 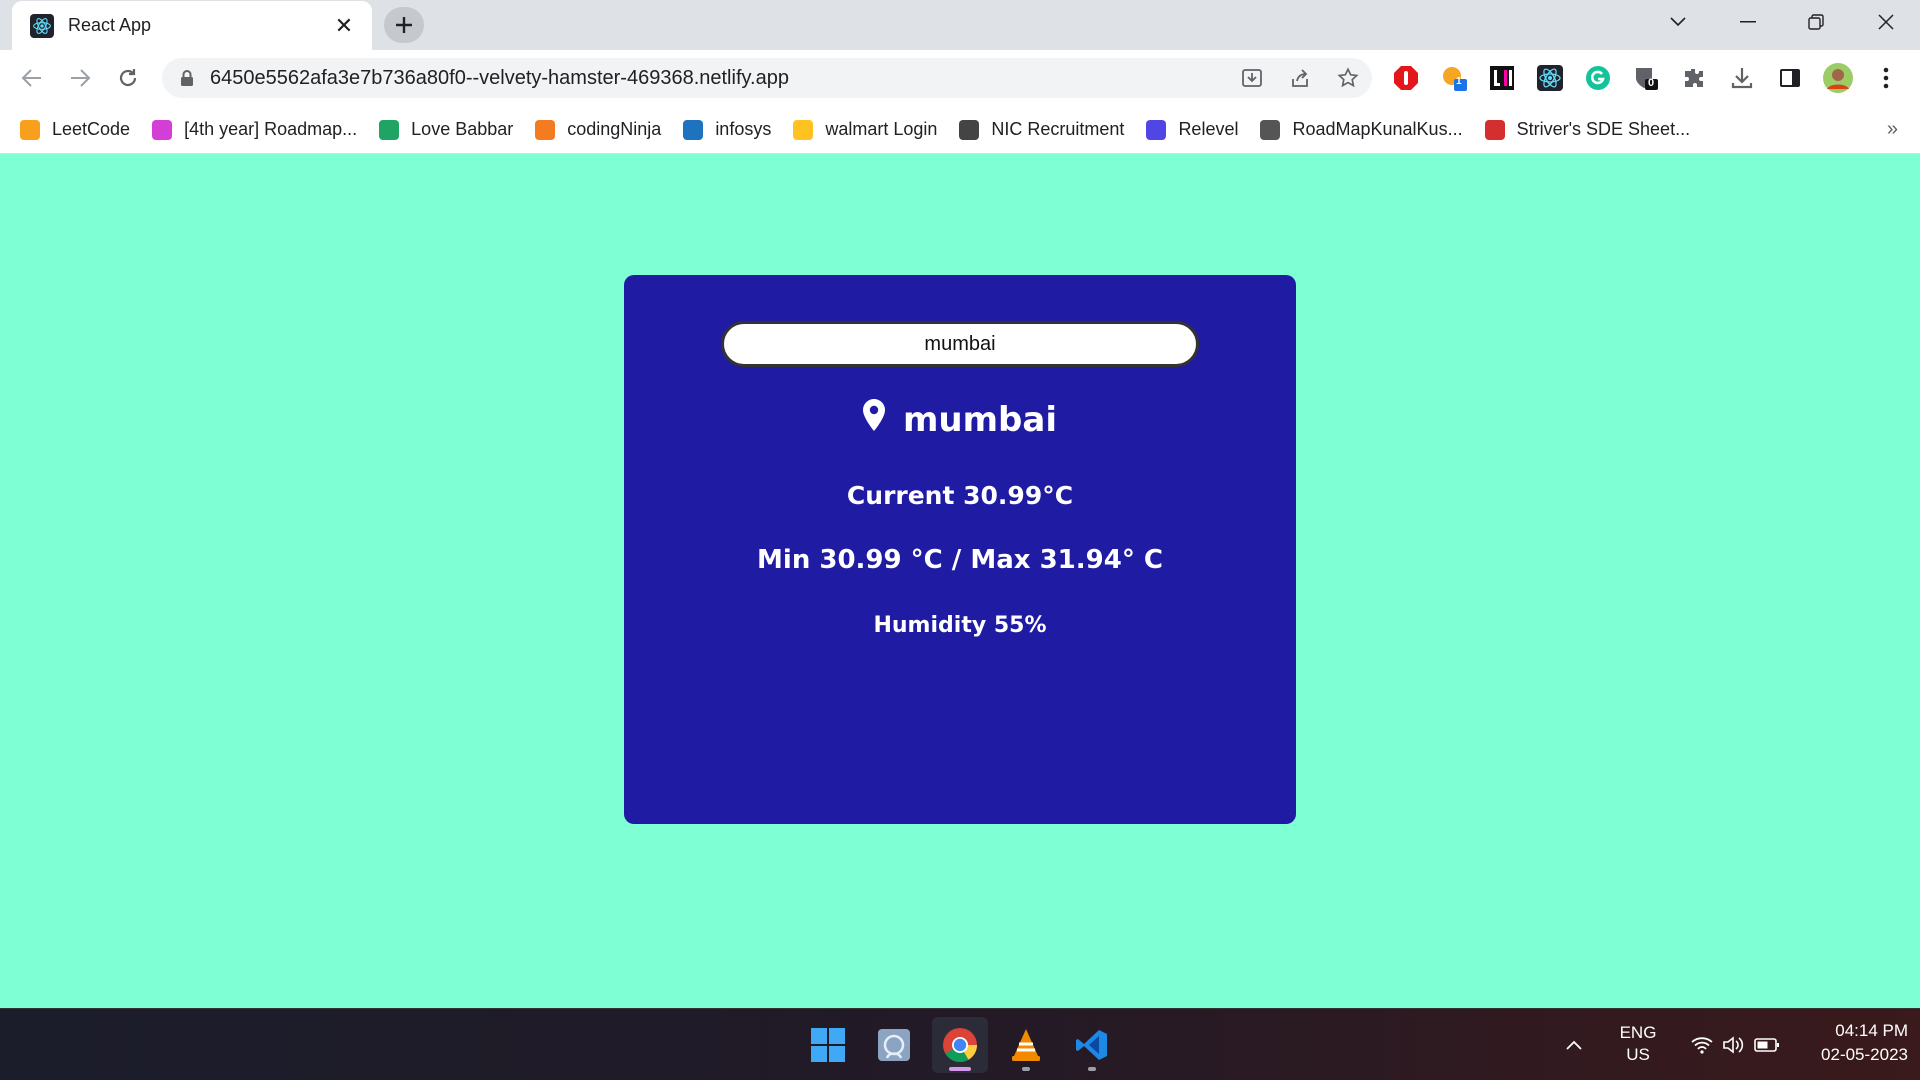 I want to click on min-max-temperature: Min 30.99 °C / Max 31.94° C, so click(x=960, y=560).